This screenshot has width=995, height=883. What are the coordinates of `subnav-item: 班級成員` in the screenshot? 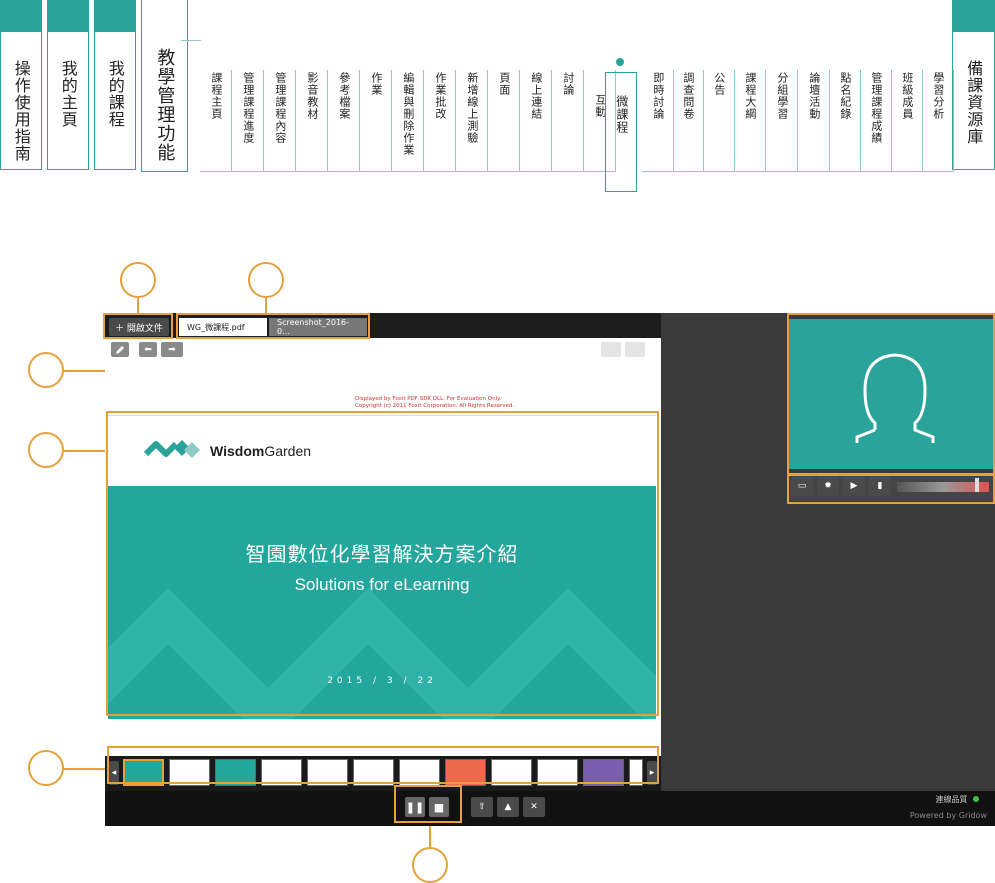 It's located at (907, 121).